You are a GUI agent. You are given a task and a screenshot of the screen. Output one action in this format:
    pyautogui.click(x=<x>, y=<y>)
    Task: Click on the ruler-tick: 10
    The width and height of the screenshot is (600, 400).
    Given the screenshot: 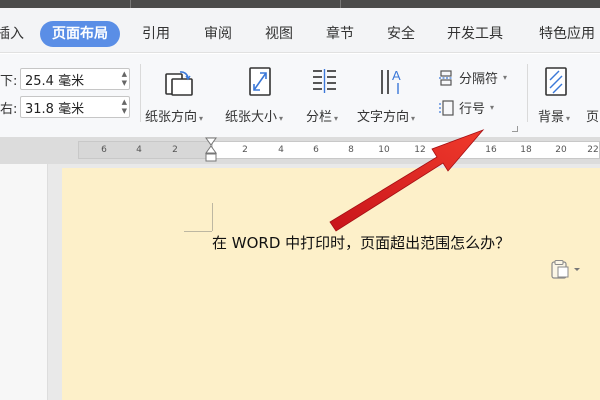 What is the action you would take?
    pyautogui.click(x=384, y=150)
    